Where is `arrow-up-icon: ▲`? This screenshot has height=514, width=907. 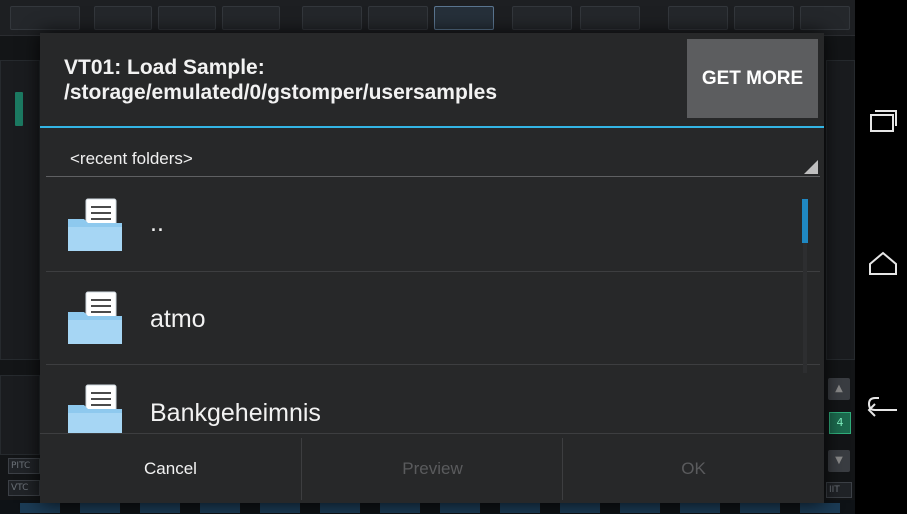
arrow-up-icon: ▲ is located at coordinates (839, 389).